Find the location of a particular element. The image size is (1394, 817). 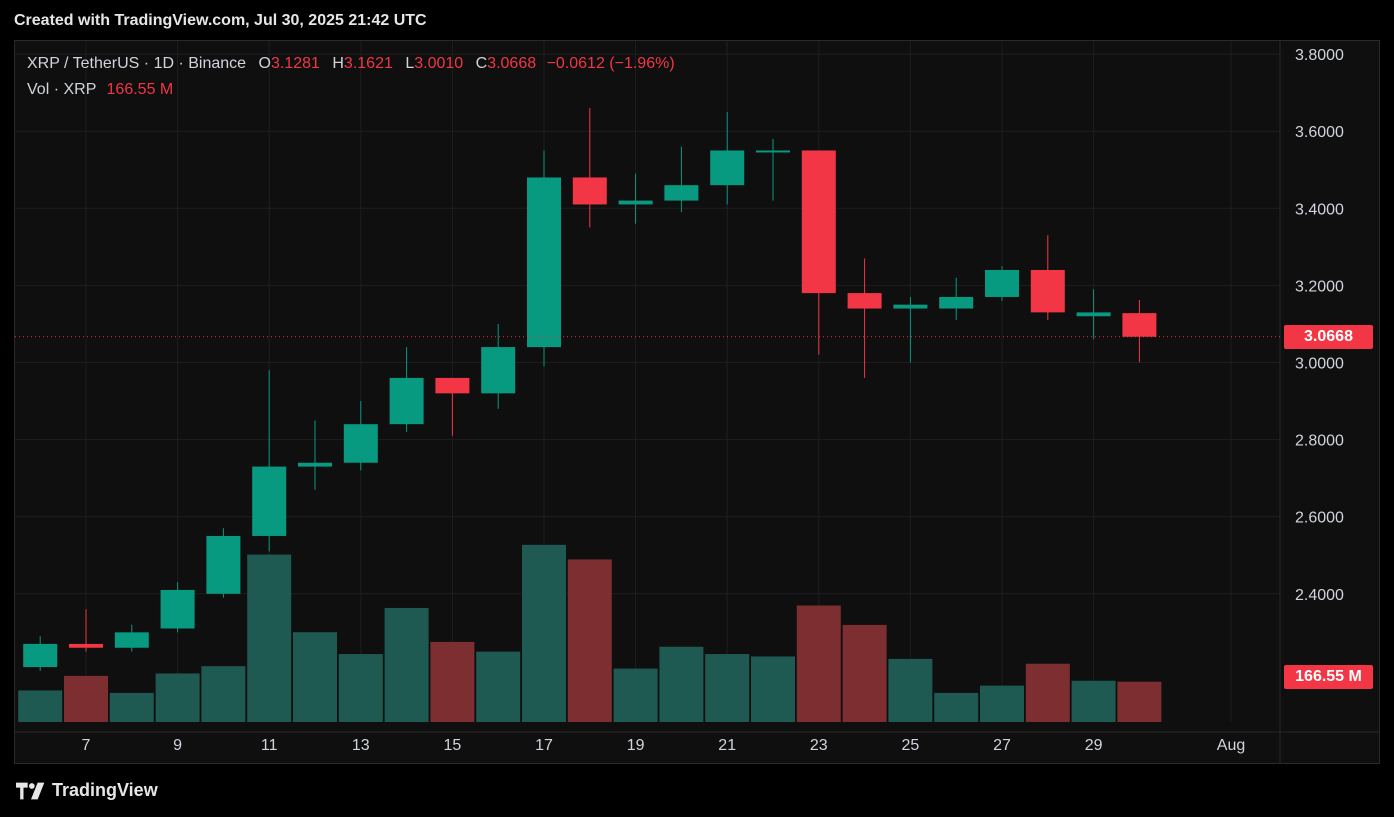

footer-brand: TradingView is located at coordinates (87, 790).